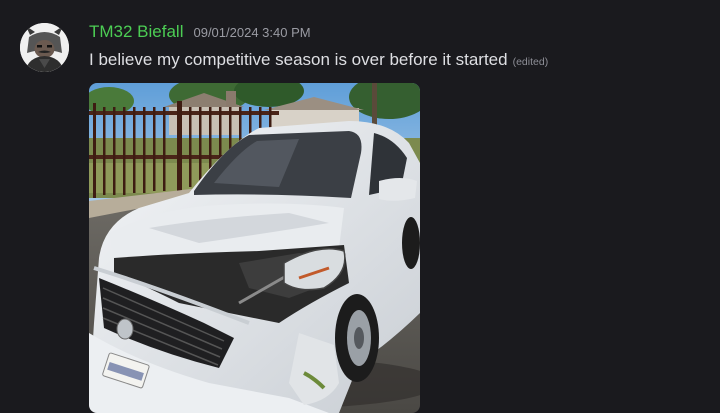 The height and width of the screenshot is (413, 720). Describe the element at coordinates (530, 62) in the screenshot. I see `edited-label: (edited)` at that location.